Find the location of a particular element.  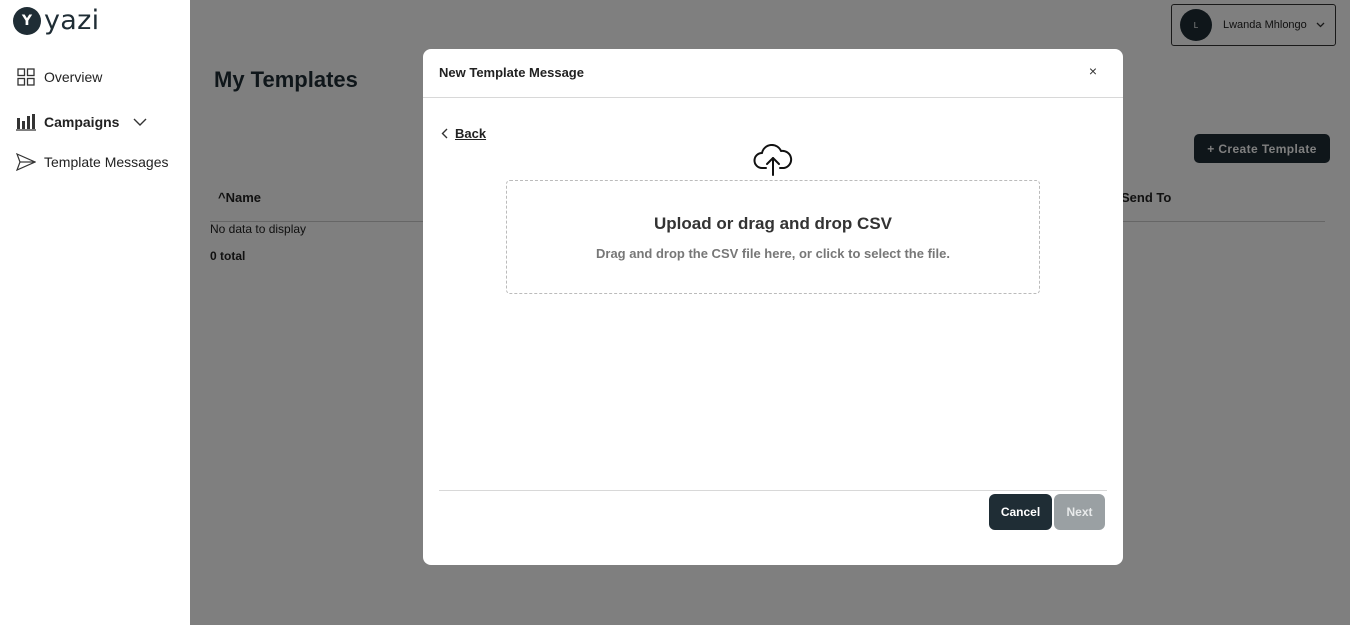

bar-chart-icon is located at coordinates (26, 122).